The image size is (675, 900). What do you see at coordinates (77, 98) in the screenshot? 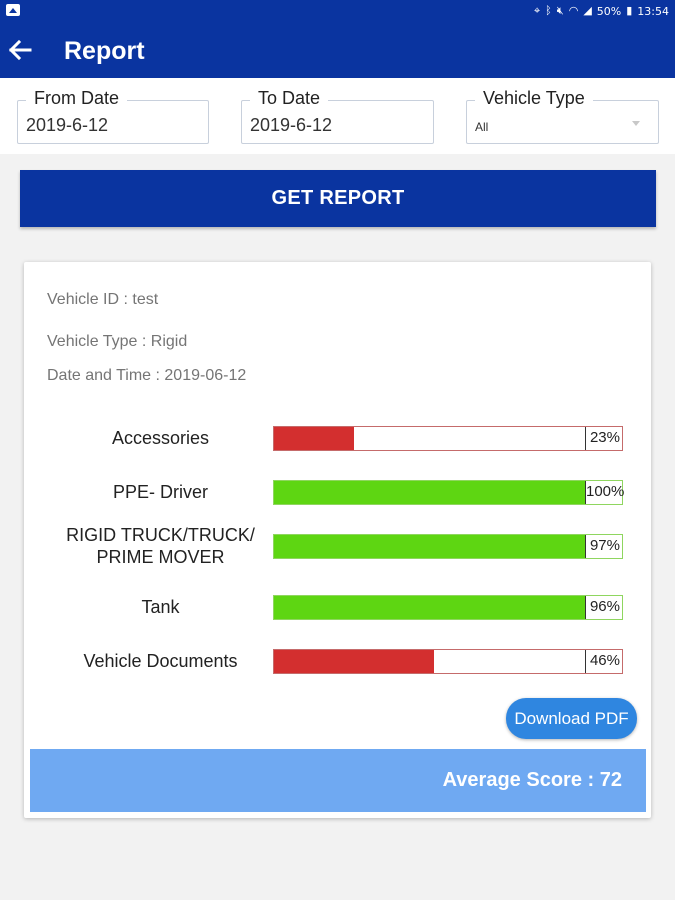
I see `from-date-label: From Date` at bounding box center [77, 98].